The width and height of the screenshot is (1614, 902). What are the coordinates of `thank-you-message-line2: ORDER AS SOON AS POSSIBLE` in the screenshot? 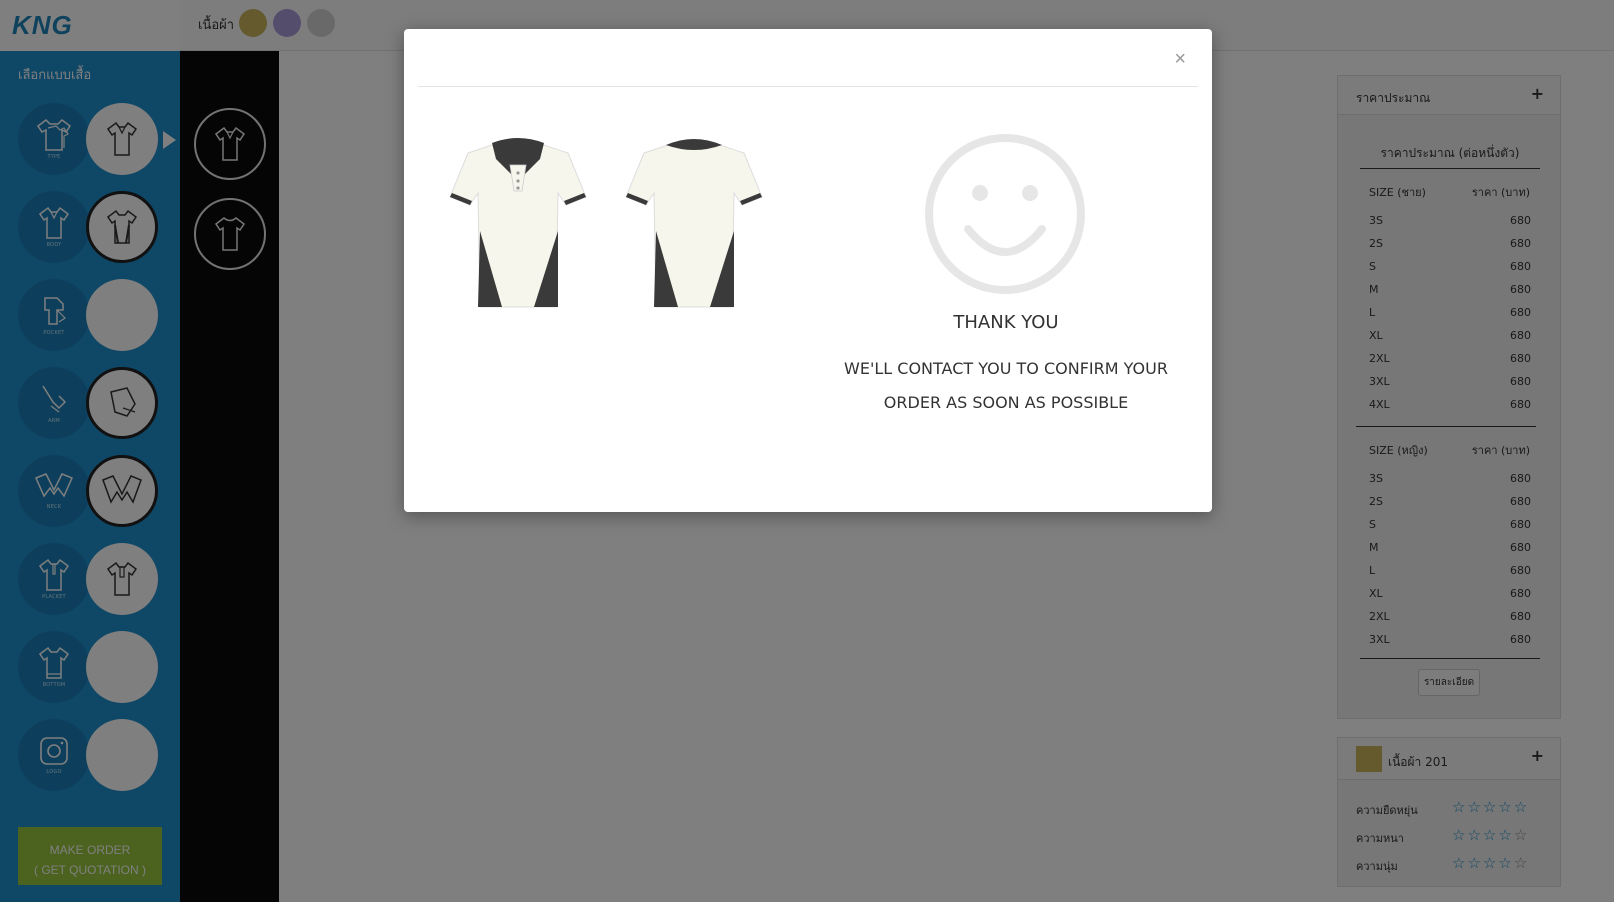 It's located at (1006, 402).